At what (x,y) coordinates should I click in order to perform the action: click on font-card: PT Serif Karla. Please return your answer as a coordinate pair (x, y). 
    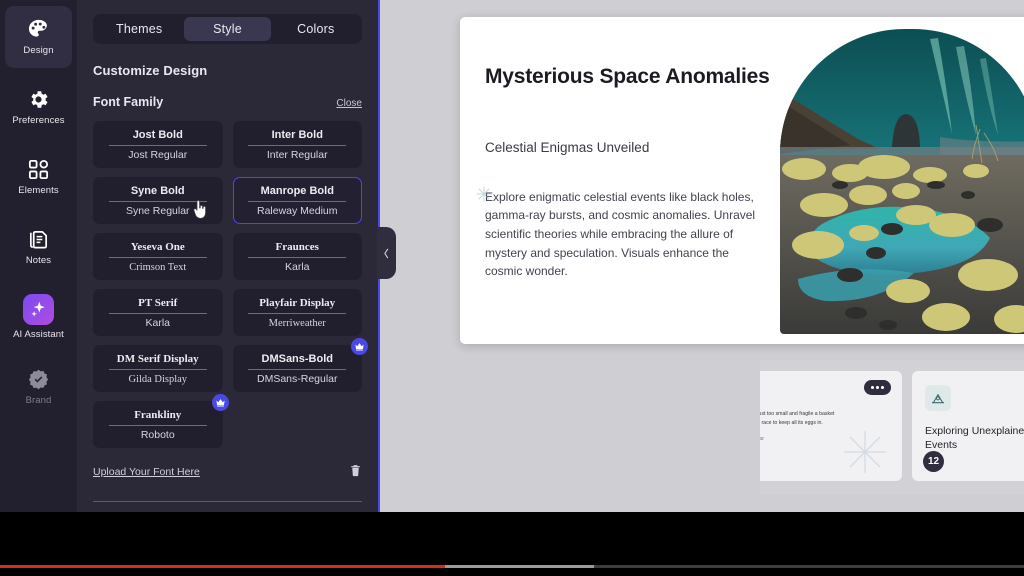
    Looking at the image, I should click on (158, 312).